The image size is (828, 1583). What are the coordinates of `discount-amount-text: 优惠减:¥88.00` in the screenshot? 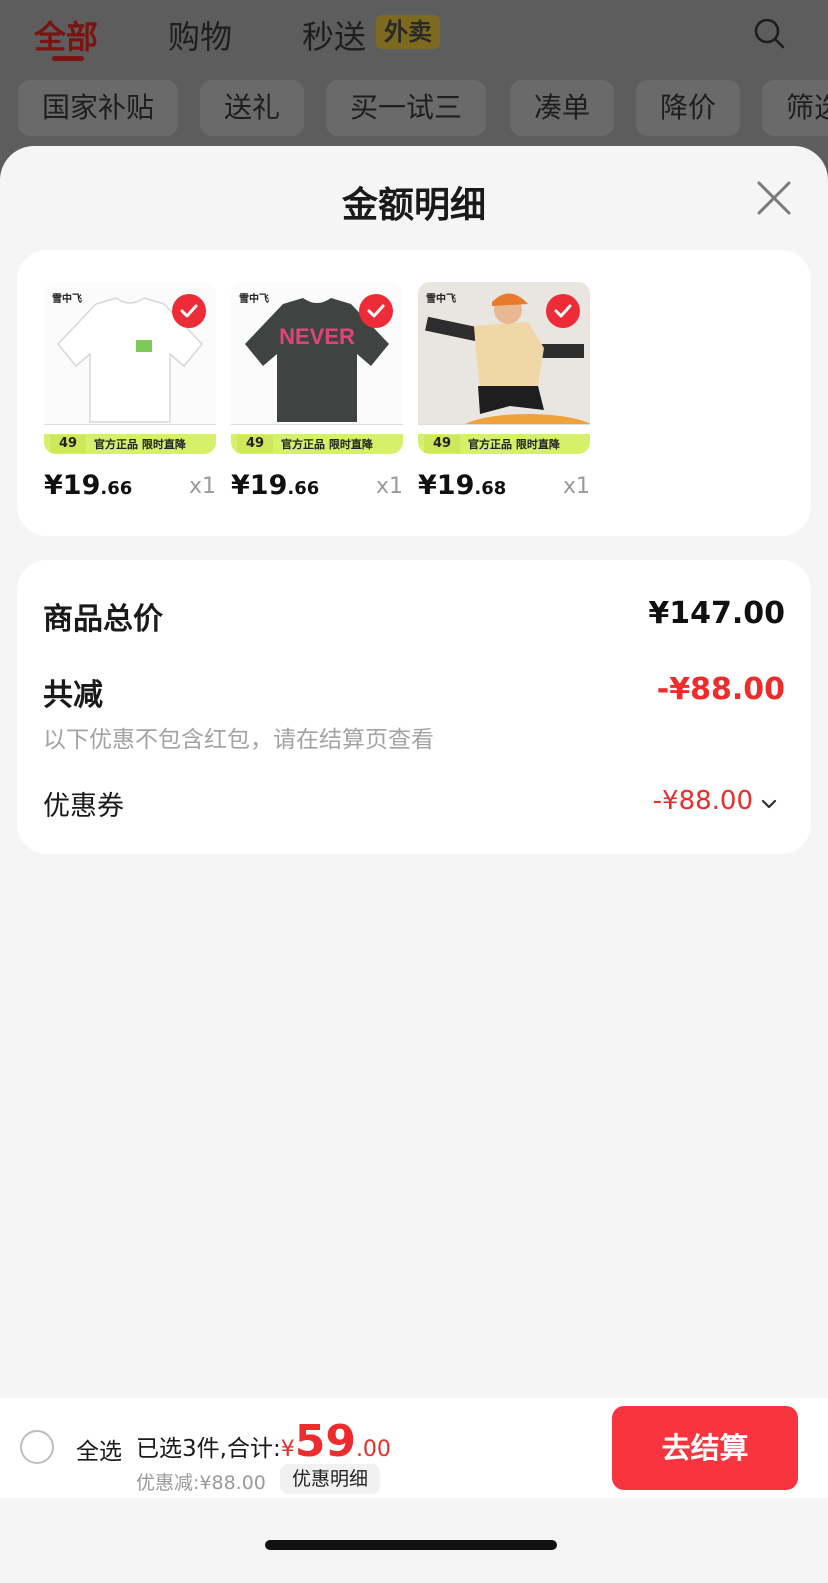 It's located at (201, 1483).